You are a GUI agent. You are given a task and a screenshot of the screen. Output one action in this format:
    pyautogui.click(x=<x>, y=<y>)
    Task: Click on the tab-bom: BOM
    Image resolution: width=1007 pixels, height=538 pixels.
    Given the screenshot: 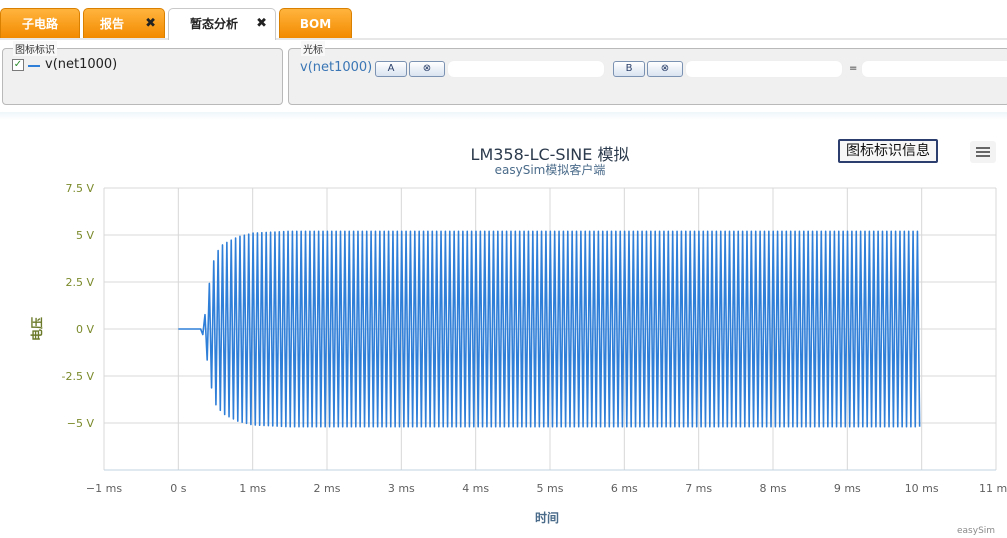 What is the action you would take?
    pyautogui.click(x=315, y=23)
    